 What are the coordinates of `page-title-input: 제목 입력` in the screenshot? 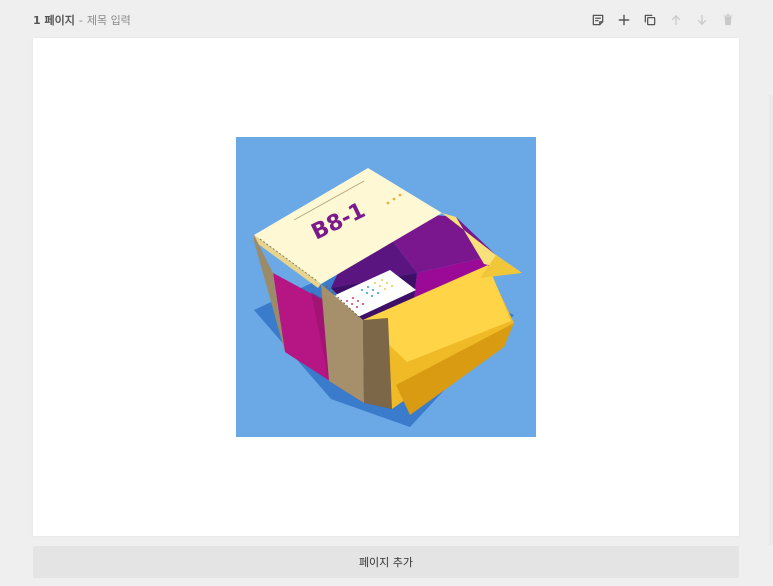 It's located at (109, 20).